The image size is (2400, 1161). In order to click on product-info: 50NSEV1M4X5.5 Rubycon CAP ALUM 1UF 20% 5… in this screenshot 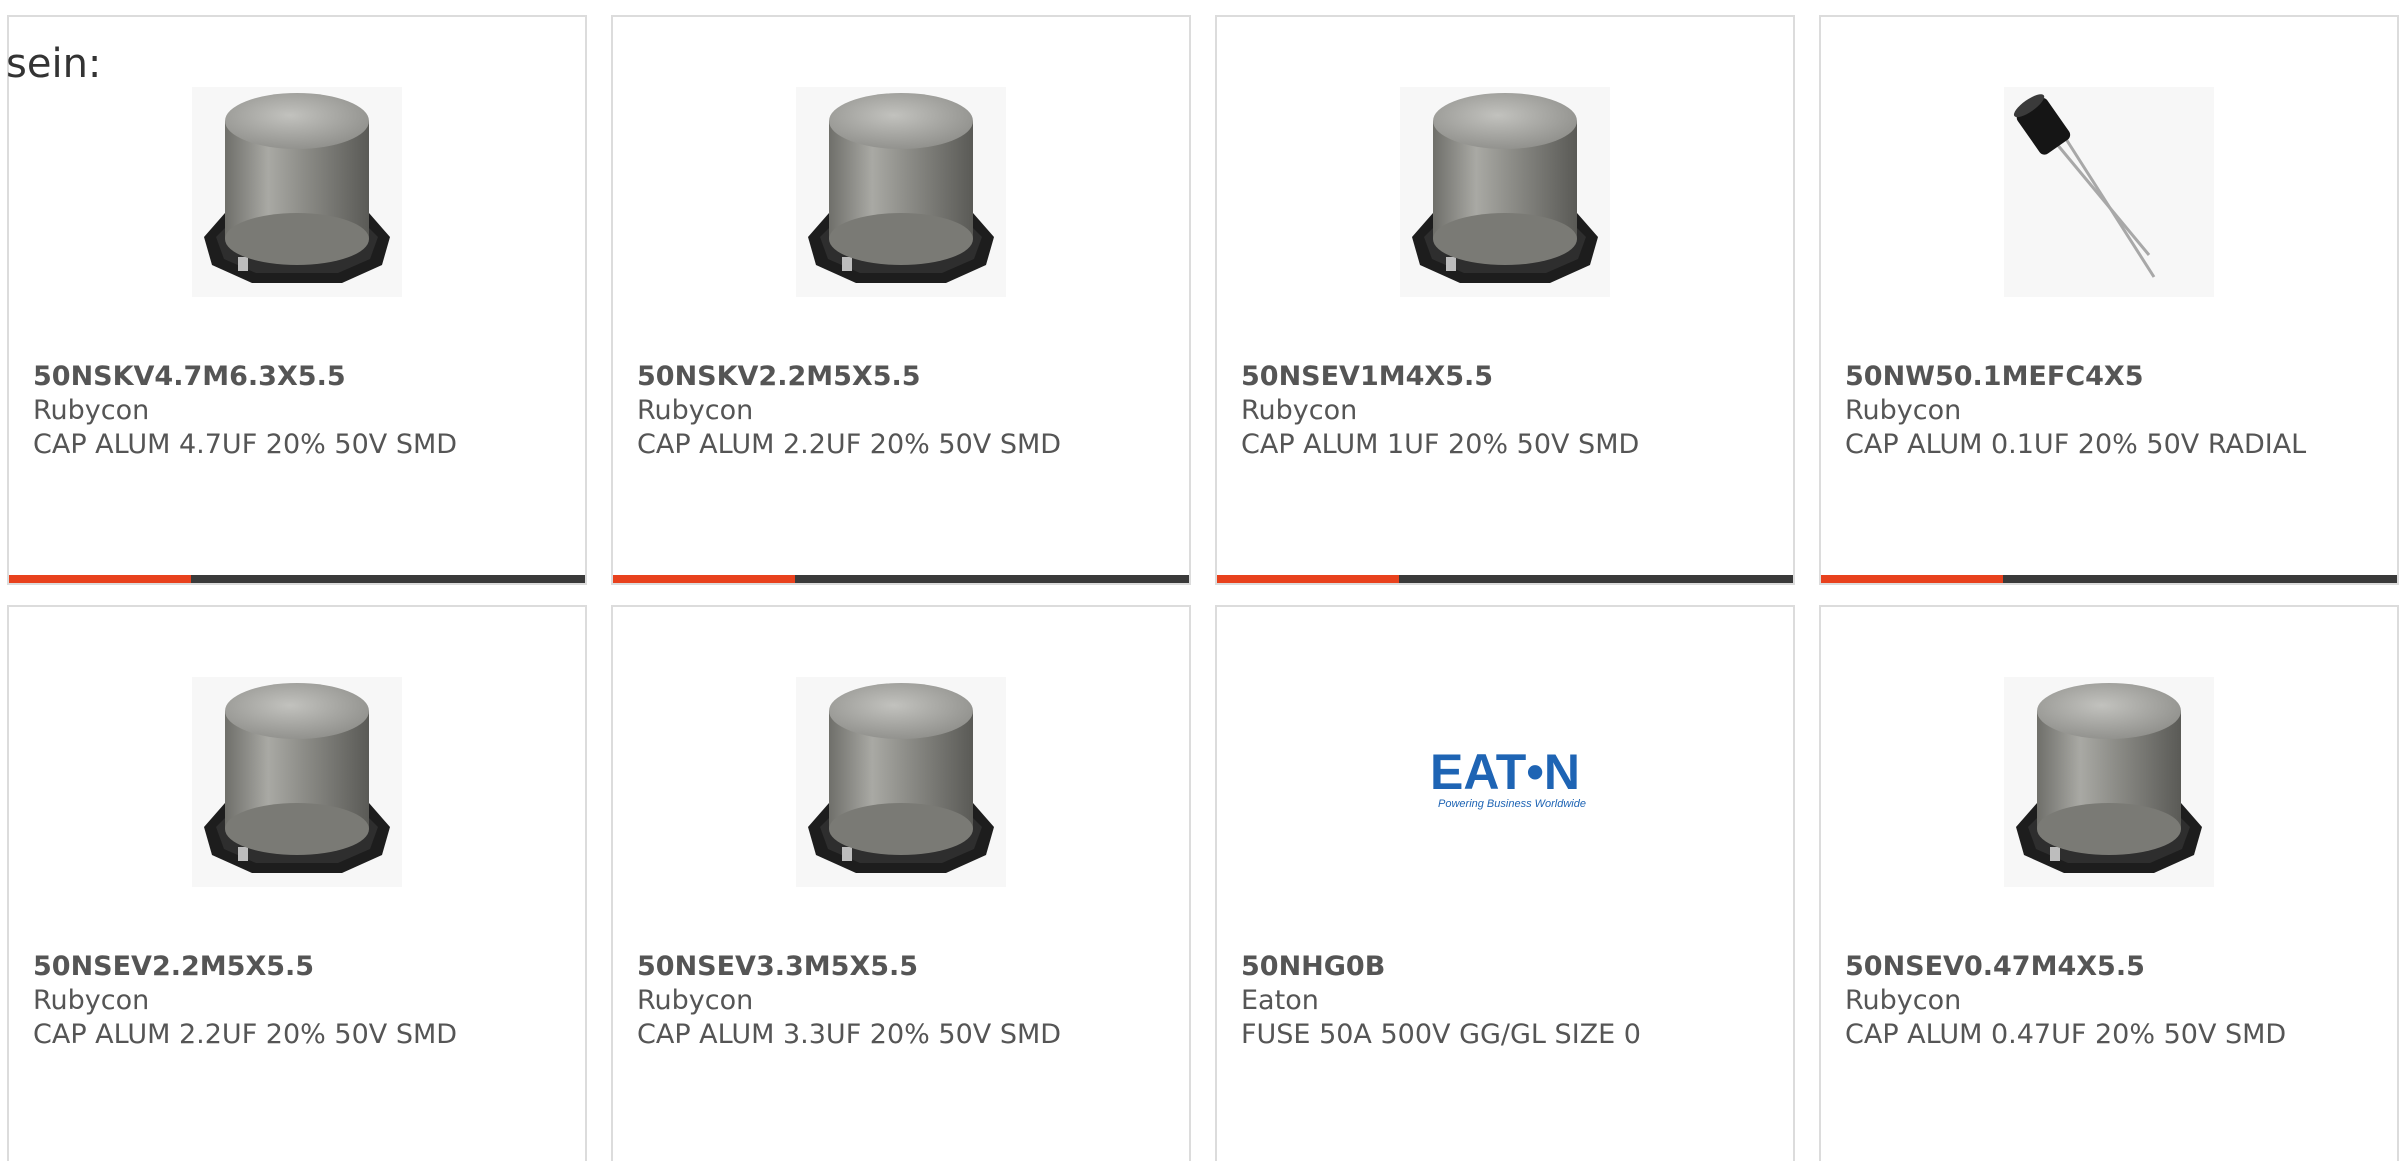, I will do `click(1507, 411)`.